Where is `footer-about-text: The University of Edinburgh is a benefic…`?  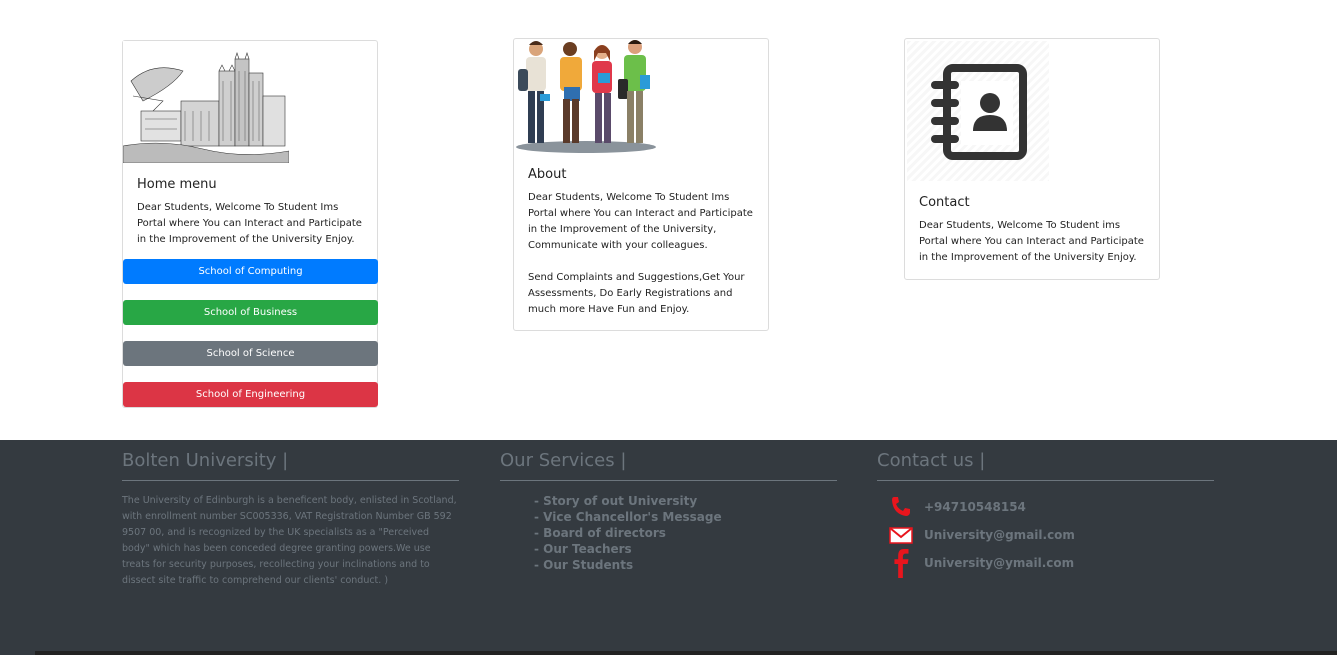 footer-about-text: The University of Edinburgh is a benefic… is located at coordinates (289, 540).